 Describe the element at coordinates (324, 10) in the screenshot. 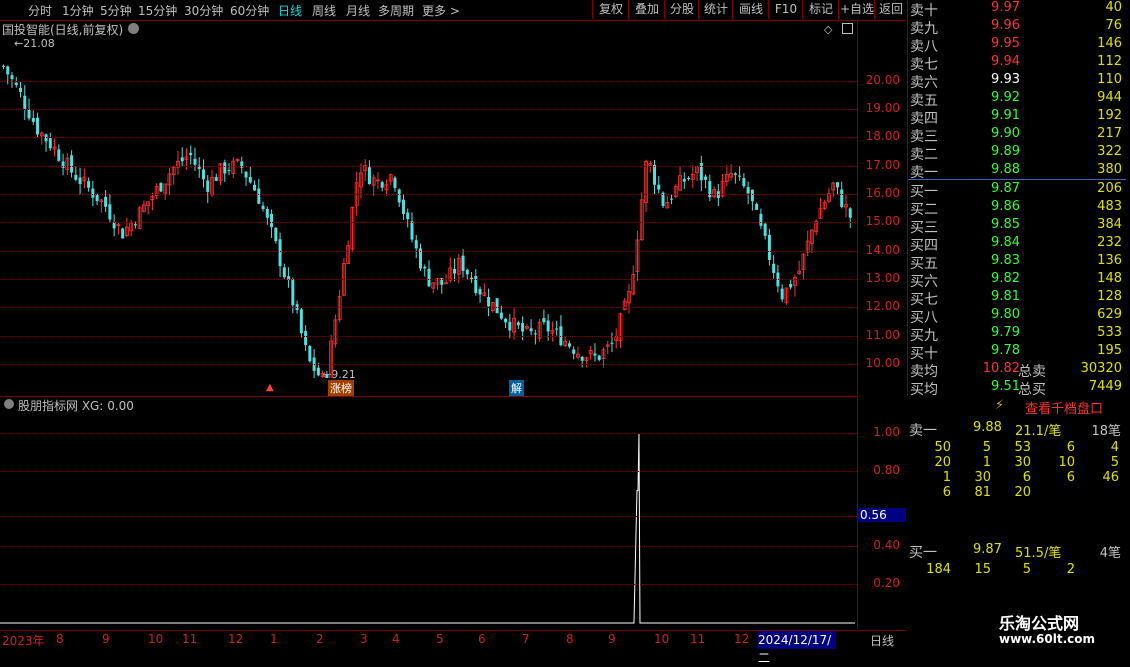

I see `period-tab-7: 周线` at that location.